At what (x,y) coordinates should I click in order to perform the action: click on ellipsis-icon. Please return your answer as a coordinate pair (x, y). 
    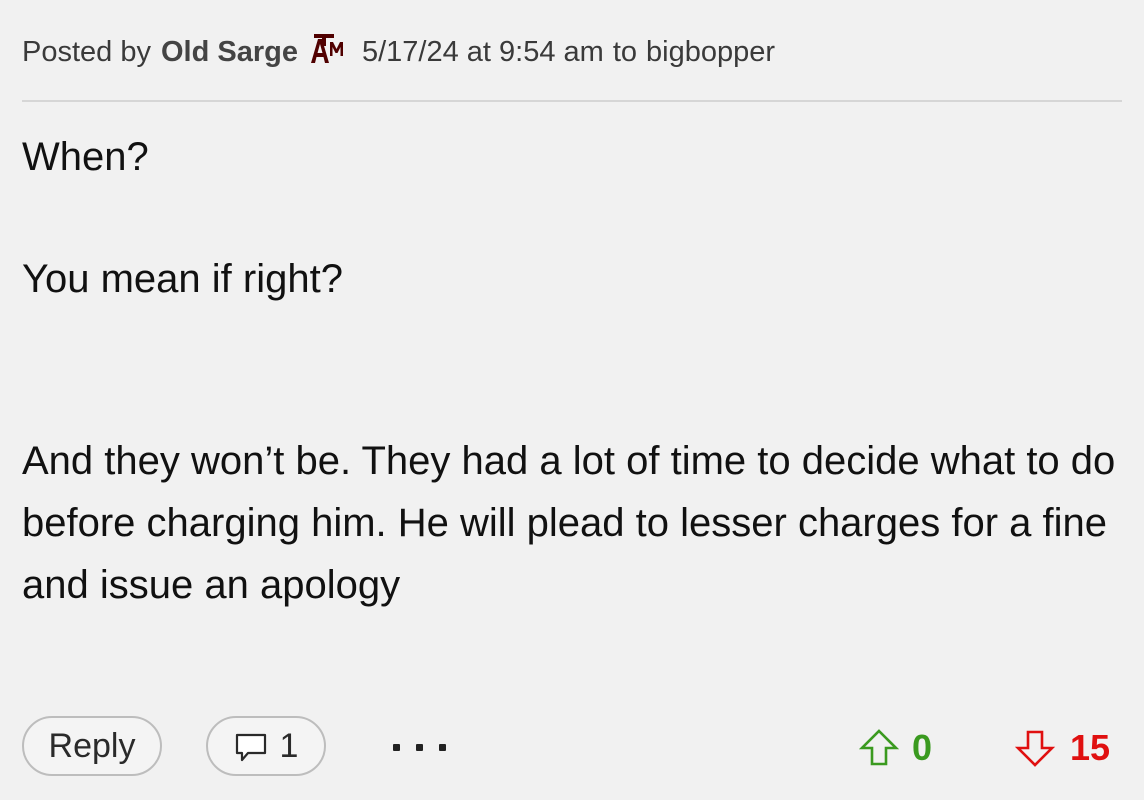
    Looking at the image, I should click on (396, 747).